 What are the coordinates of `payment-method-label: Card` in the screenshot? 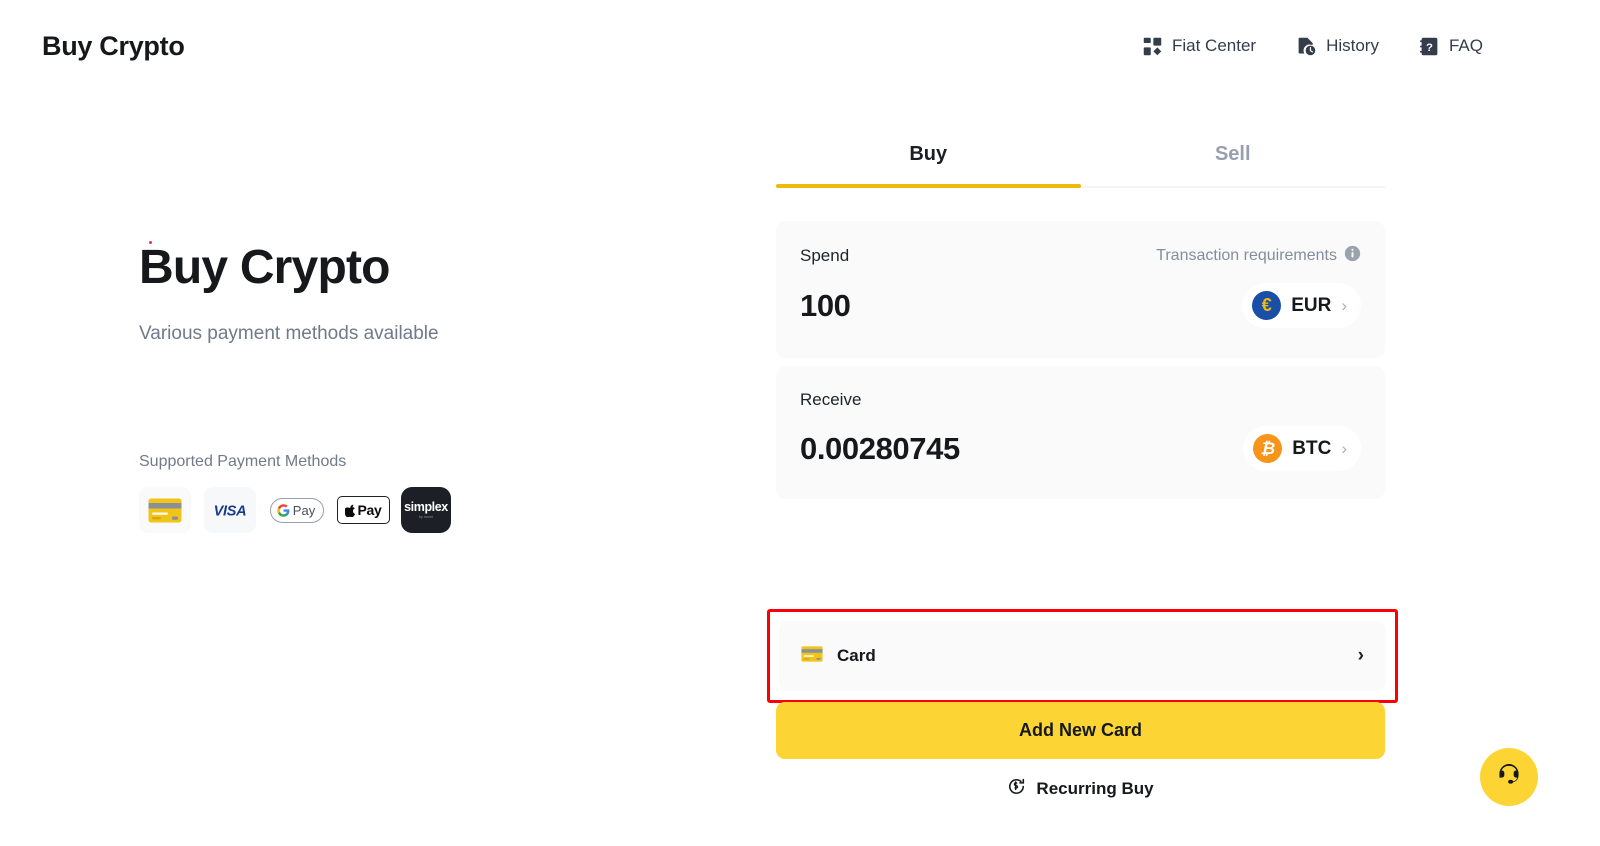 It's located at (856, 655).